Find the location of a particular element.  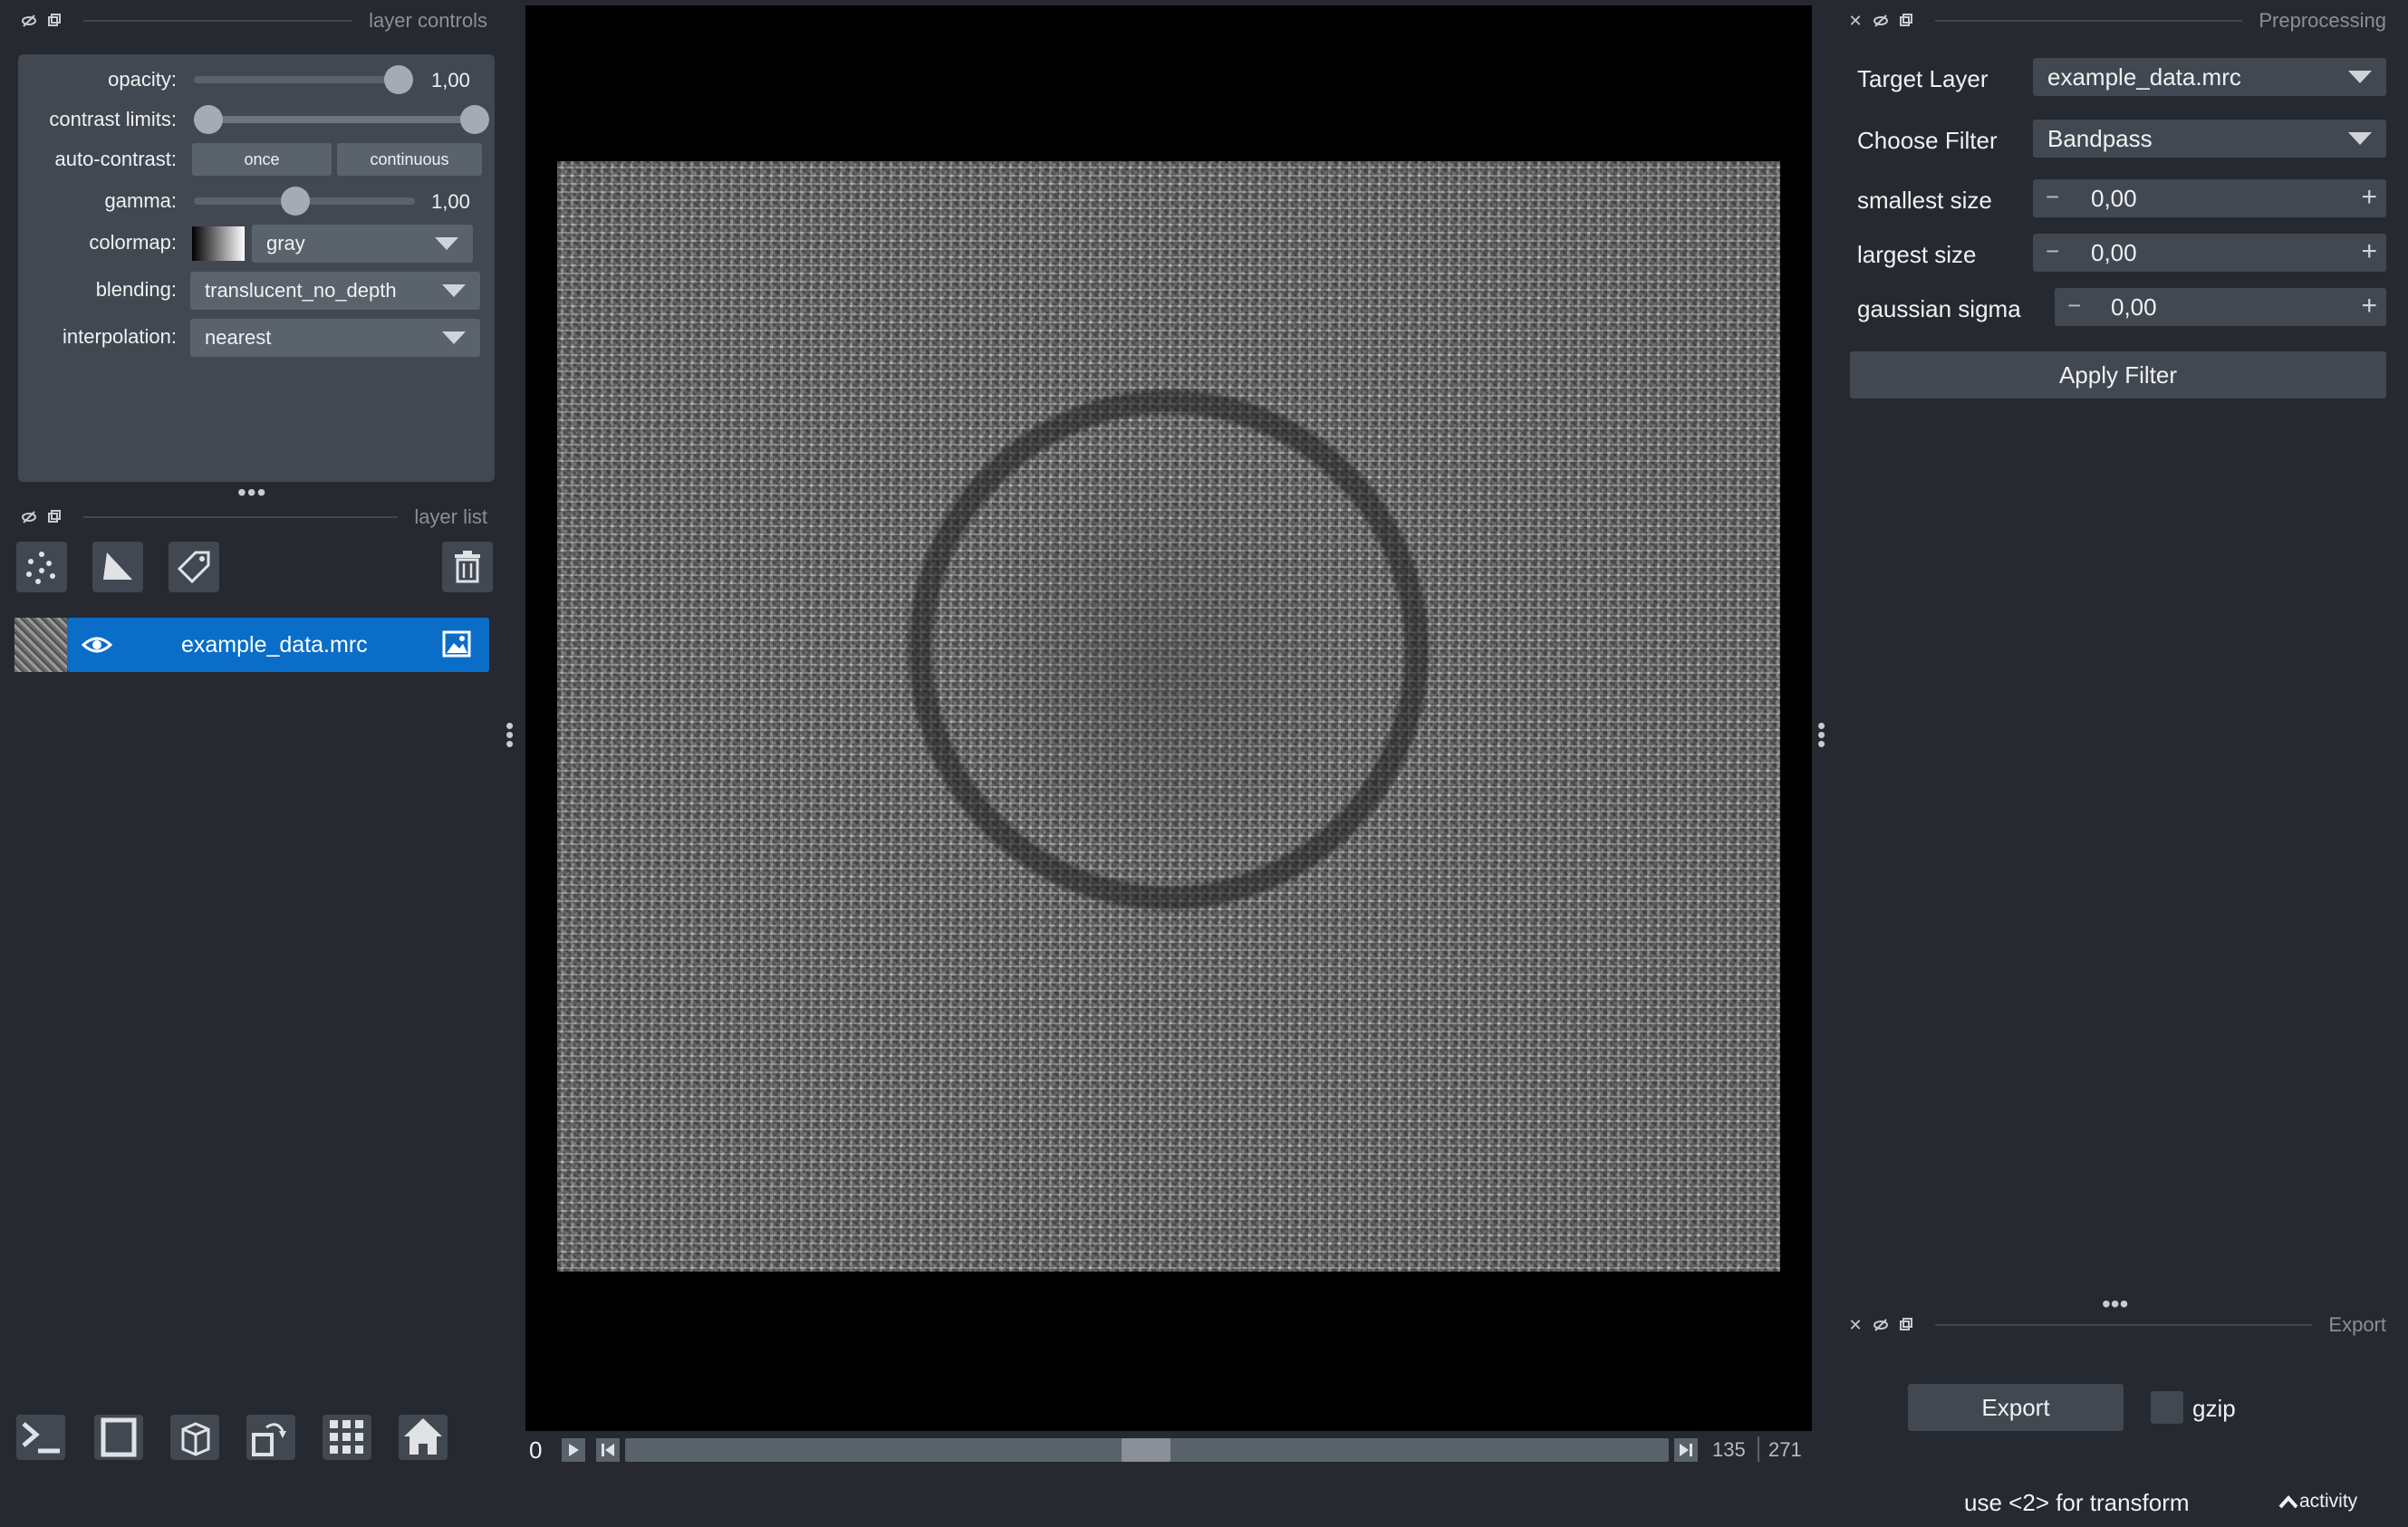

choose-filter-value: Bandpass is located at coordinates (2100, 138).